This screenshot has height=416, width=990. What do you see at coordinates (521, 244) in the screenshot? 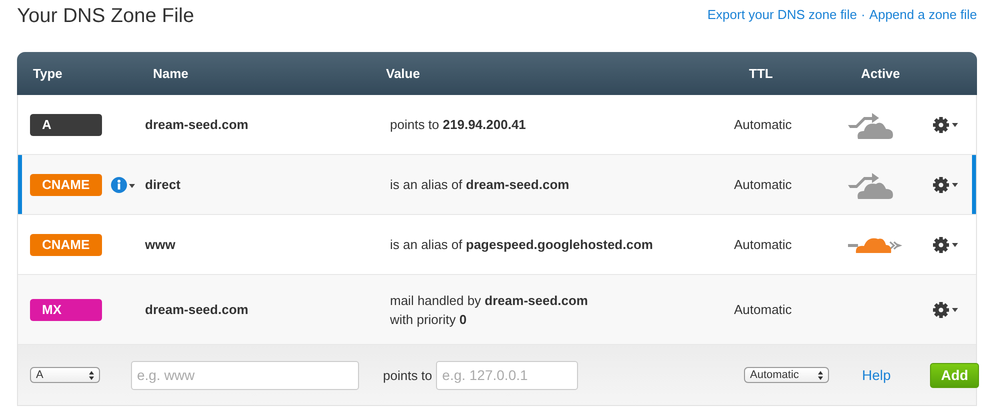
I see `record-value: is an alias of pagespeed.googlehosted.com` at bounding box center [521, 244].